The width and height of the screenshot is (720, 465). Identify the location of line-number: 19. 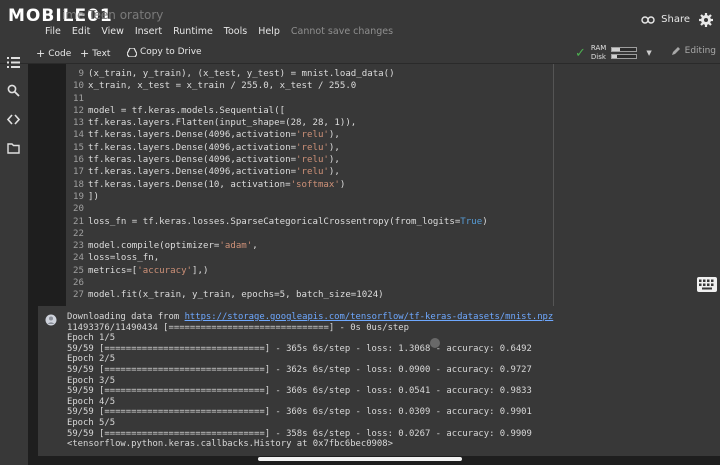
(78, 196).